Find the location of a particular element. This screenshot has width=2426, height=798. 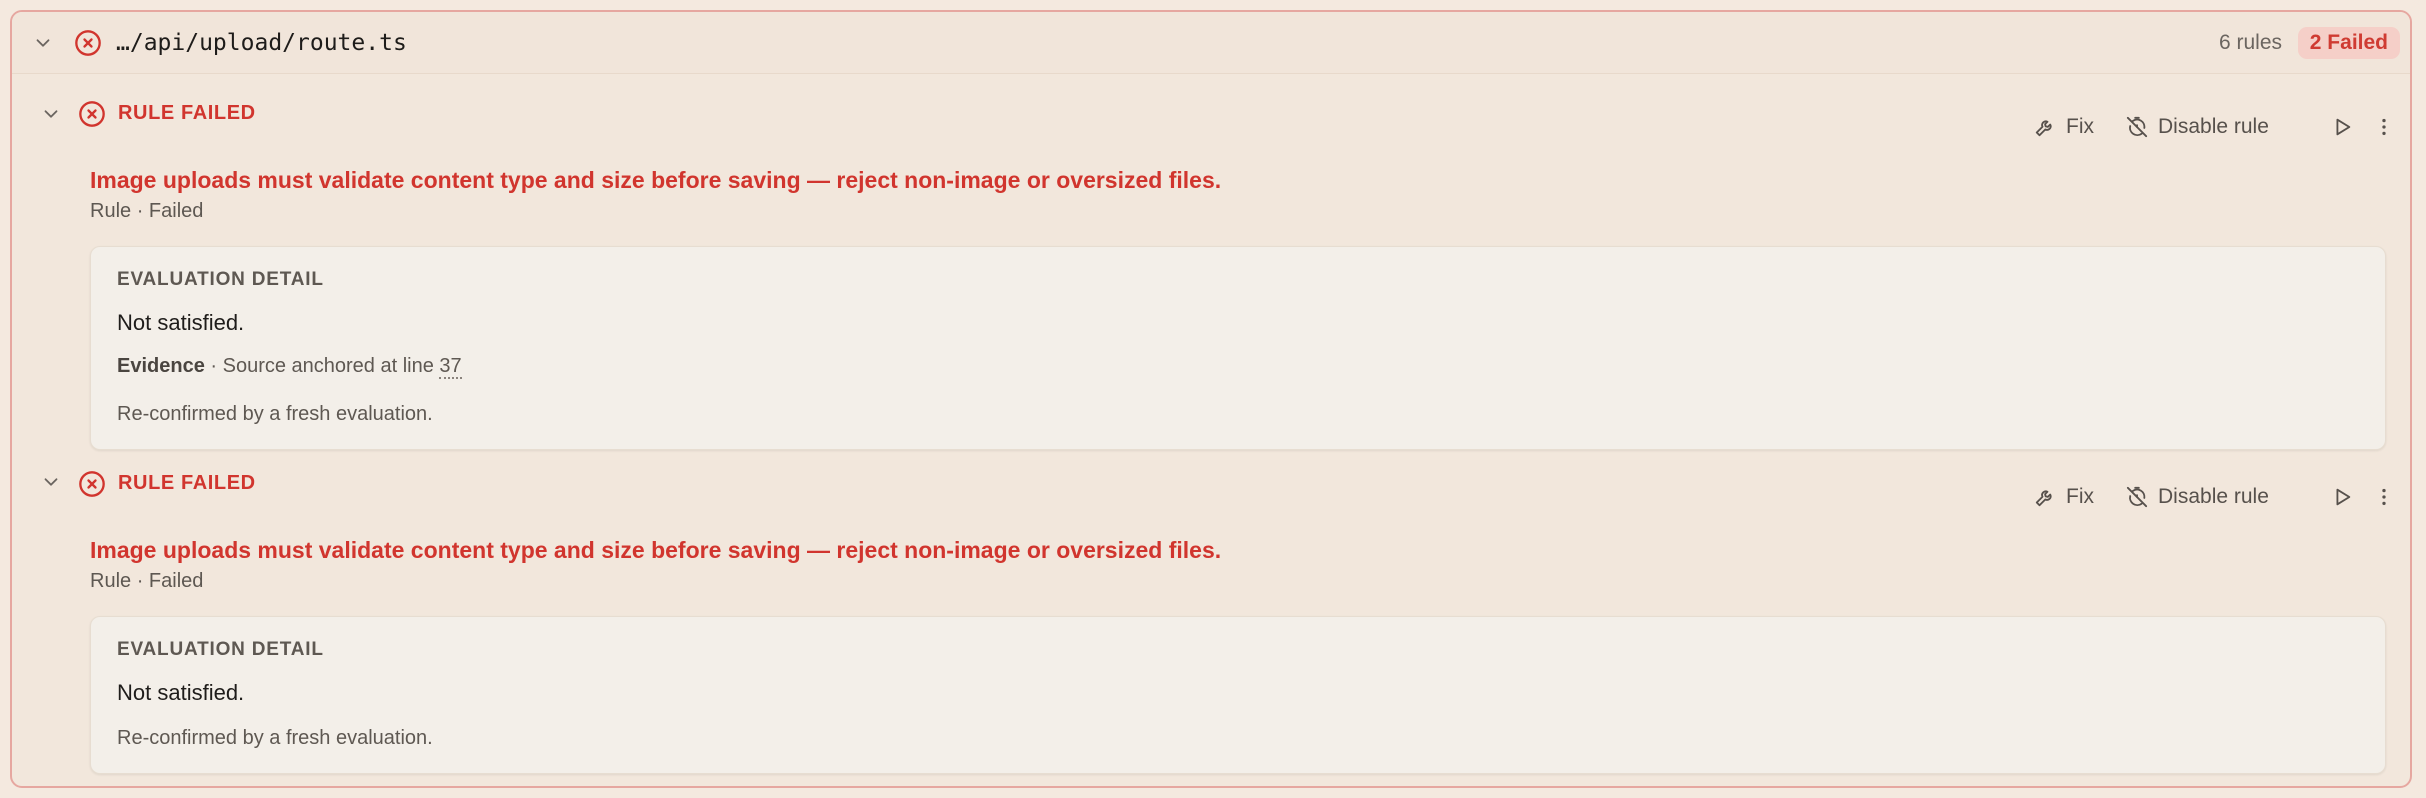

evidence-line-number: 37 is located at coordinates (450, 367).